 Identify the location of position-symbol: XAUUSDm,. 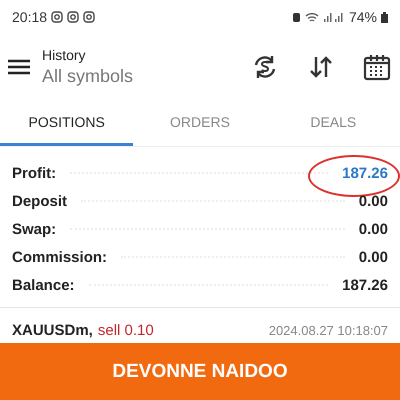
(52, 330).